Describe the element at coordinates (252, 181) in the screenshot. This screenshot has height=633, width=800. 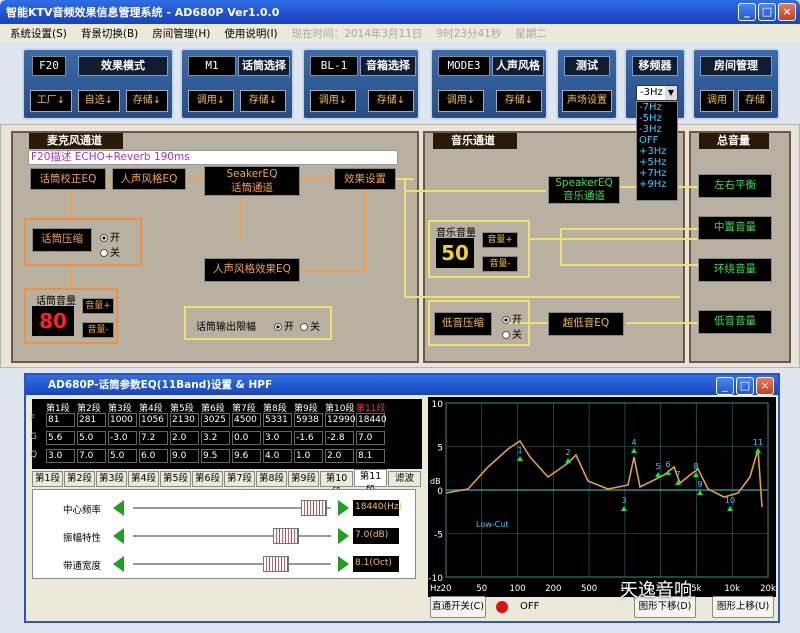
I see `seaker-eq-node: SeakerEQ 话筒通道` at that location.